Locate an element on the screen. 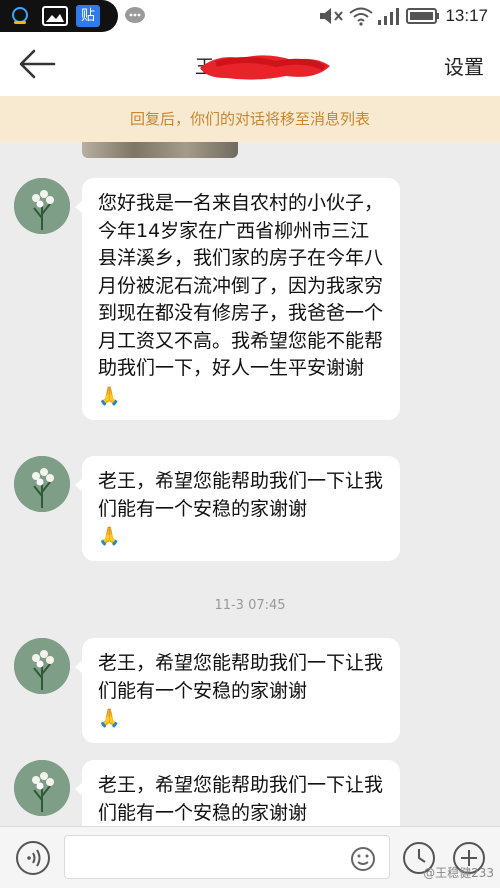  image-message-thumbnail is located at coordinates (160, 150).